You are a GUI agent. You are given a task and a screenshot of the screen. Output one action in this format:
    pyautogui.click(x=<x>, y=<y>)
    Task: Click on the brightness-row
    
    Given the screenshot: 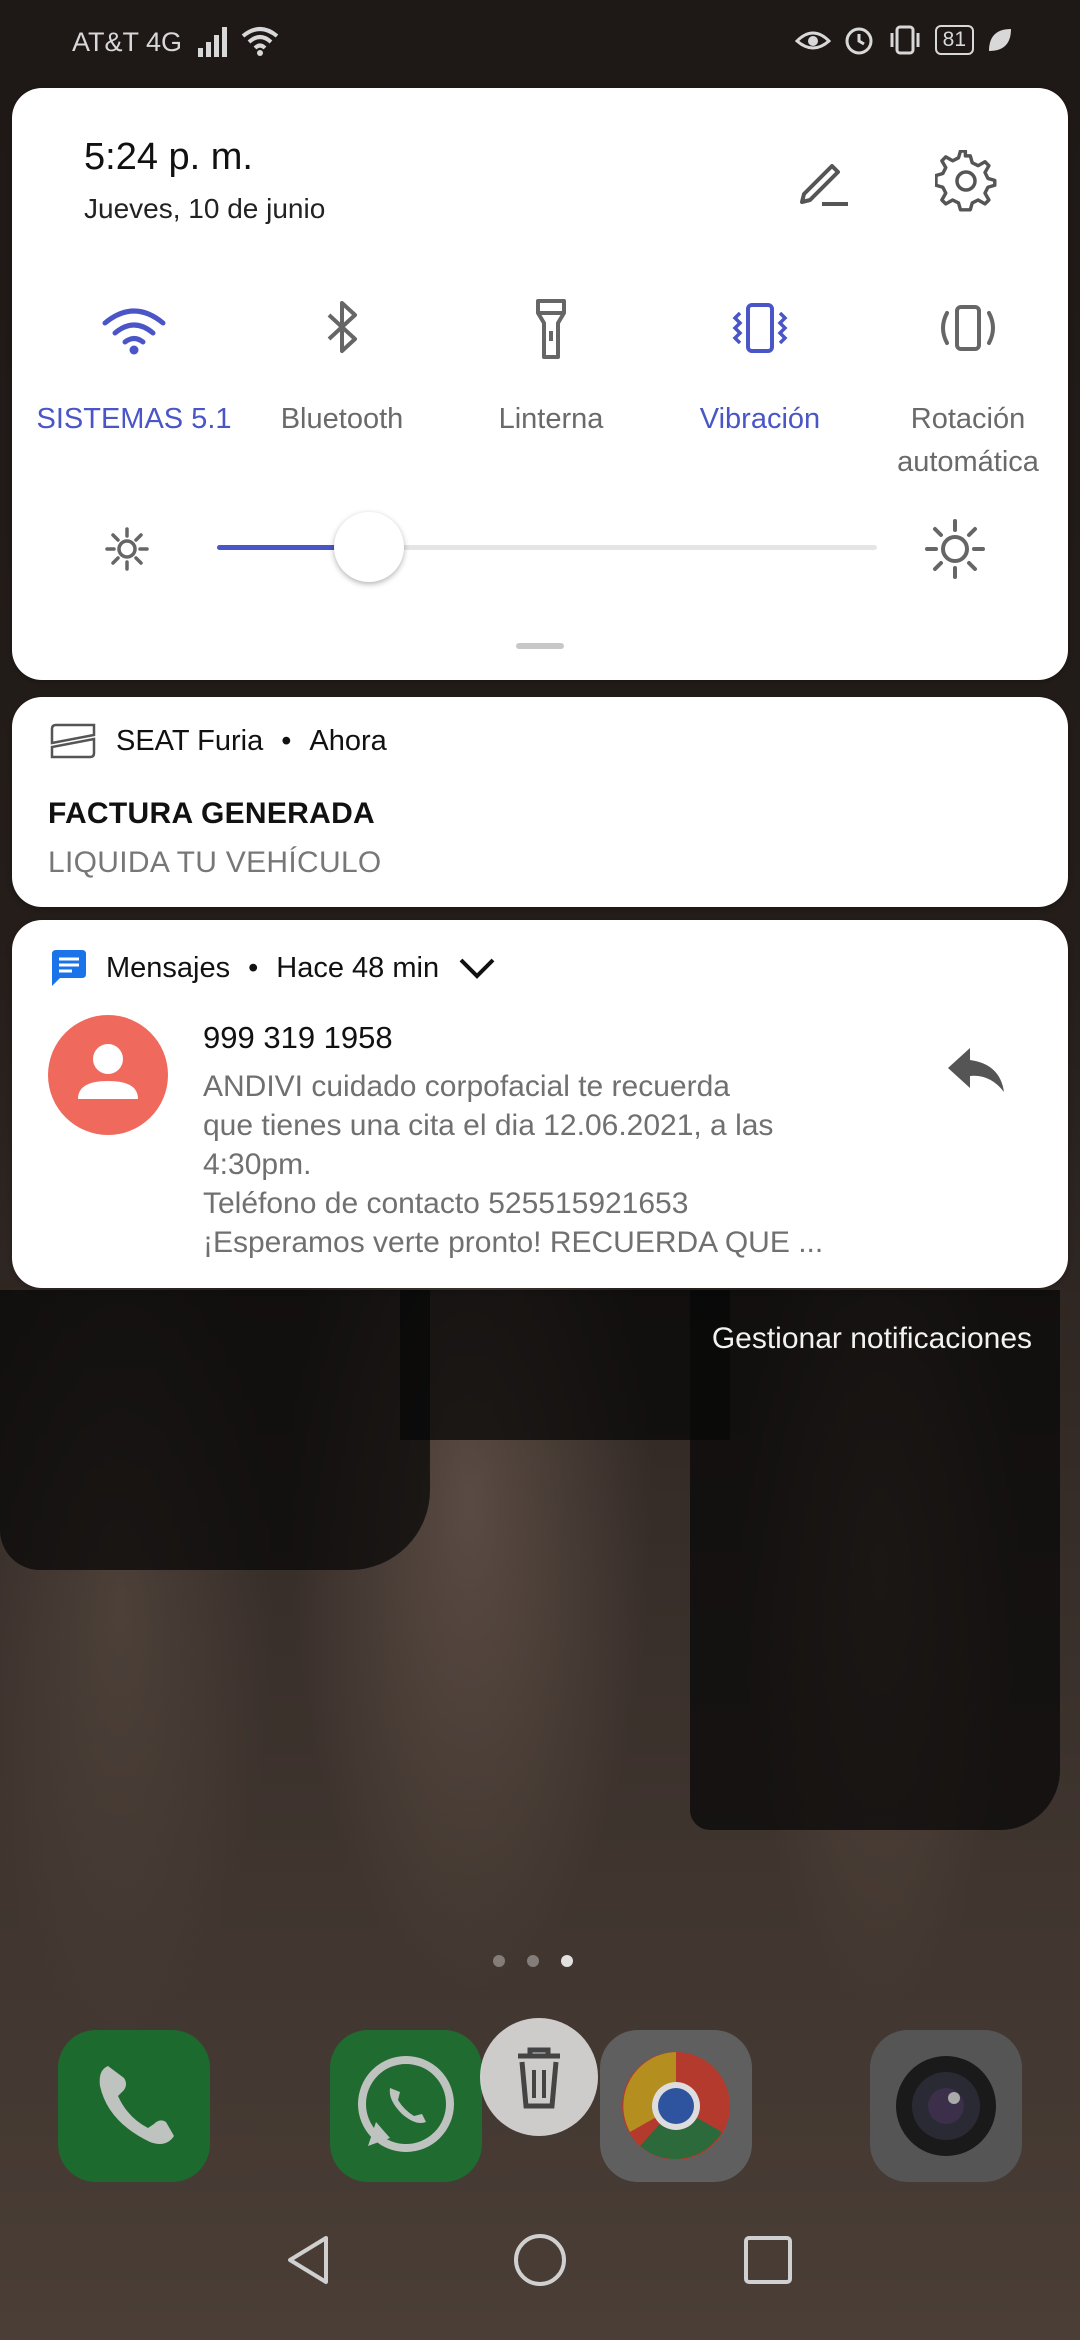 What is the action you would take?
    pyautogui.click(x=540, y=548)
    